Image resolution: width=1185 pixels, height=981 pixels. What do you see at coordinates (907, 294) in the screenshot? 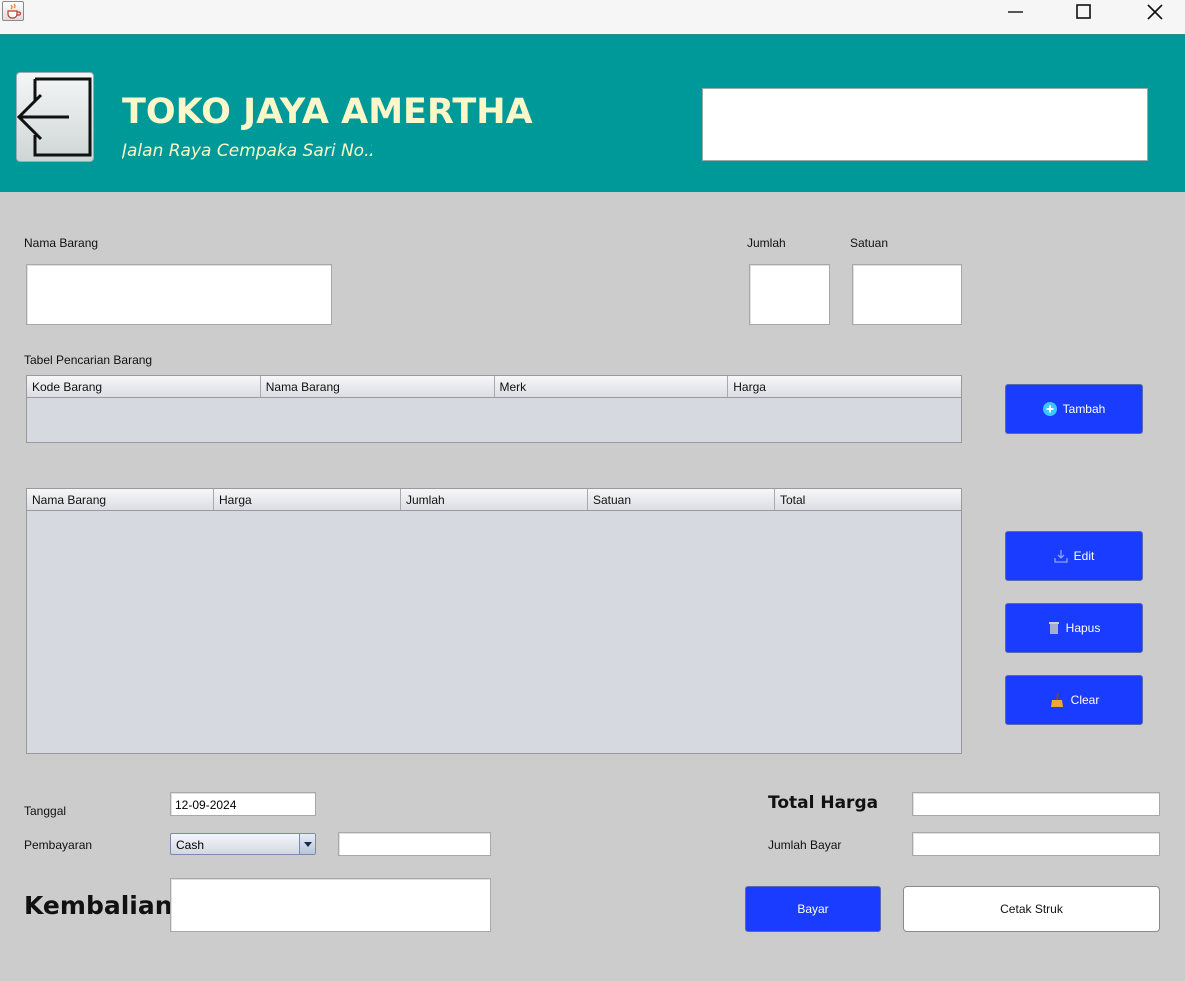
I see `satuan-input` at bounding box center [907, 294].